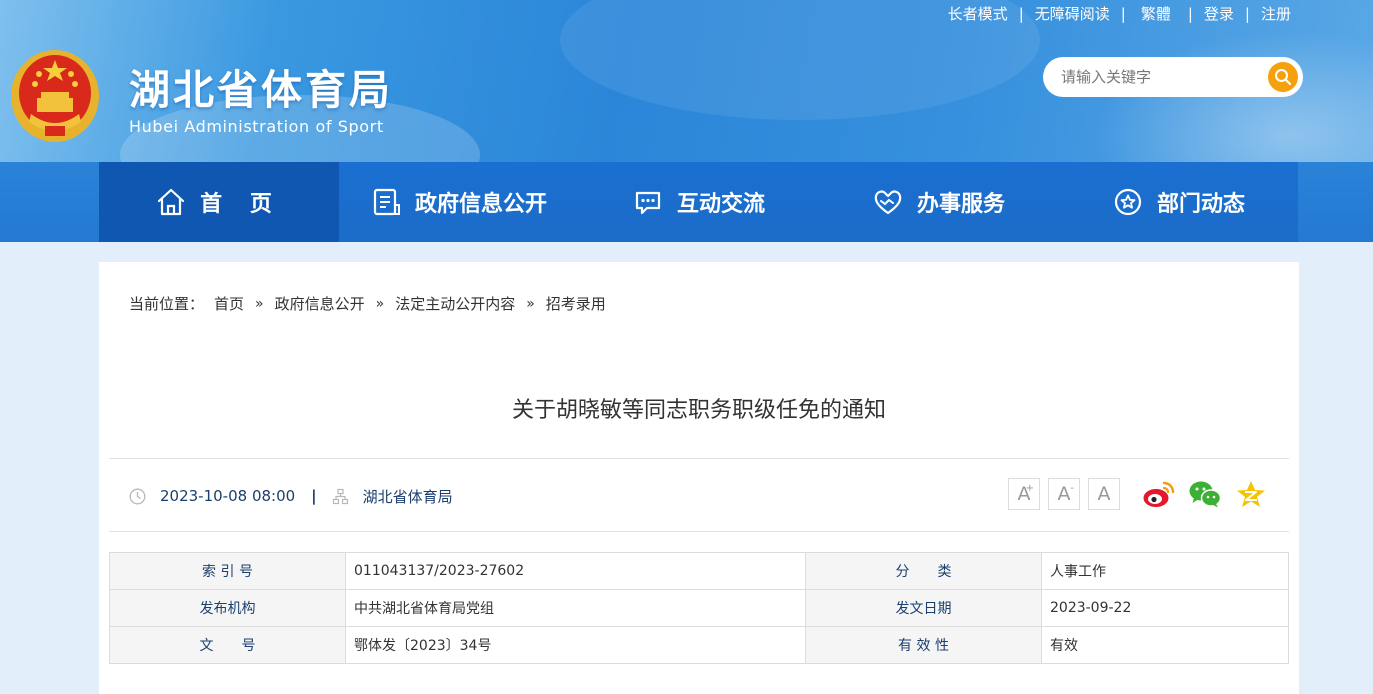  What do you see at coordinates (575, 571) in the screenshot?
I see `index-number-value: 011043137/2023-27602` at bounding box center [575, 571].